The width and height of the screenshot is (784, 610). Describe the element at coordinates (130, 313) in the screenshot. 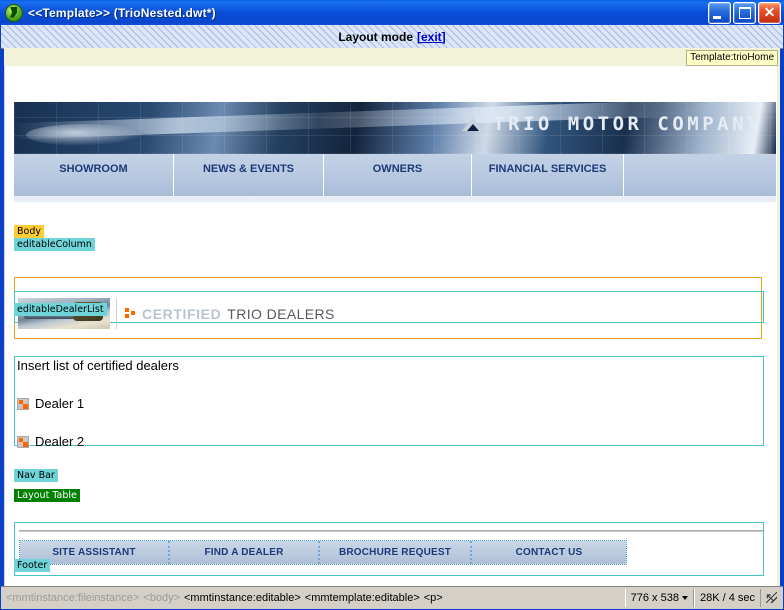

I see `orange-dots-icon` at that location.